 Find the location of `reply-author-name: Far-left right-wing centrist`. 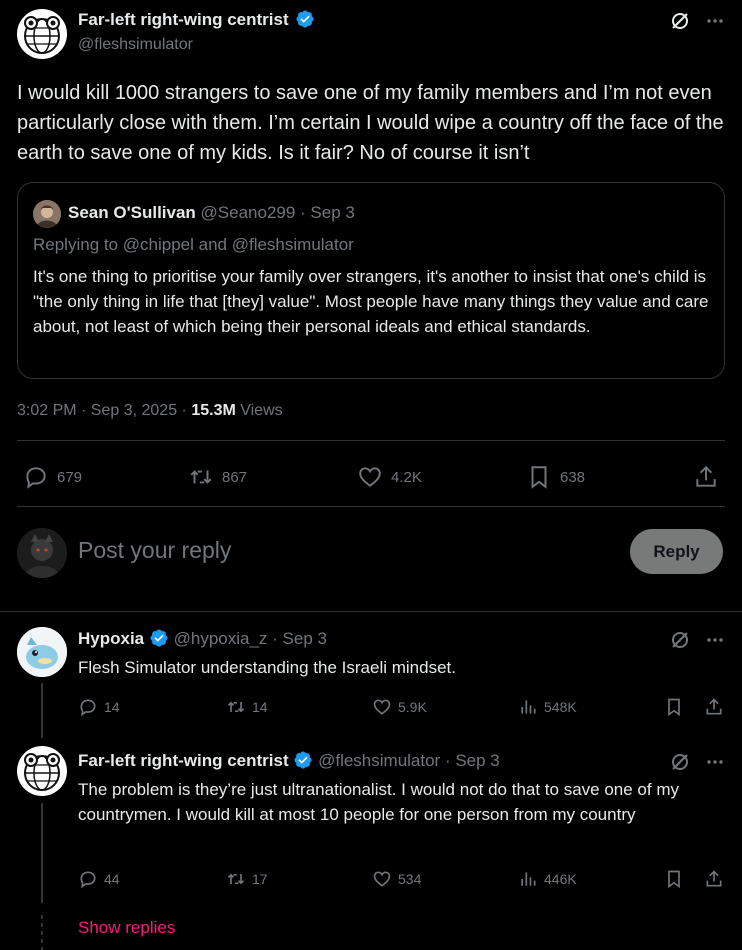

reply-author-name: Far-left right-wing centrist is located at coordinates (183, 760).